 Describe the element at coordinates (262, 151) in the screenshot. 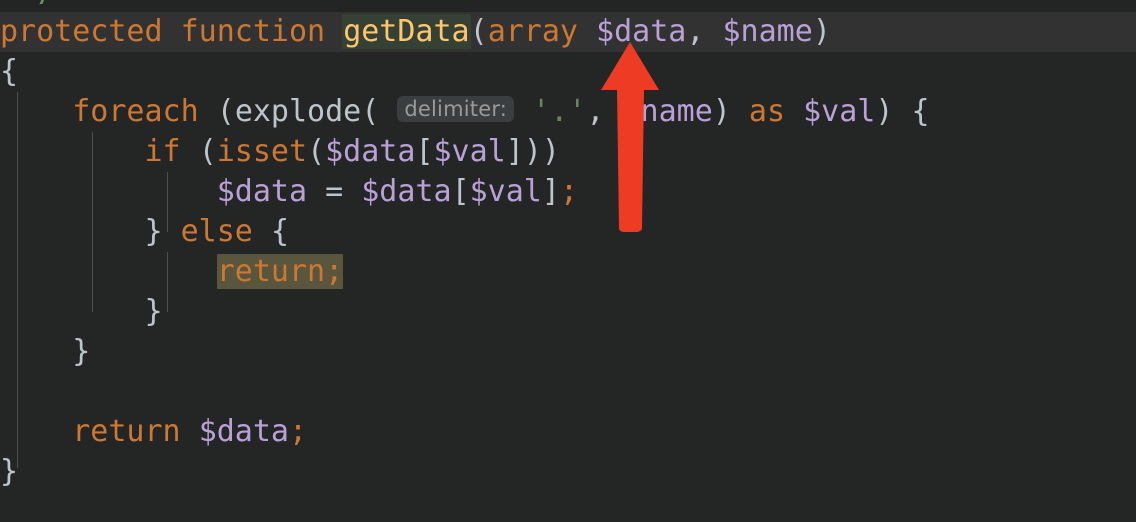

I see `token-fn-isset: isset` at that location.